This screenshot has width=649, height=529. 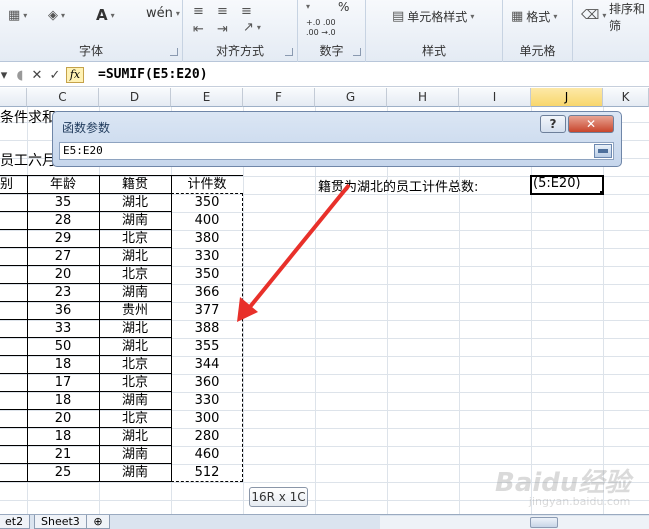 I want to click on orientation-icon: ↗, so click(x=248, y=27).